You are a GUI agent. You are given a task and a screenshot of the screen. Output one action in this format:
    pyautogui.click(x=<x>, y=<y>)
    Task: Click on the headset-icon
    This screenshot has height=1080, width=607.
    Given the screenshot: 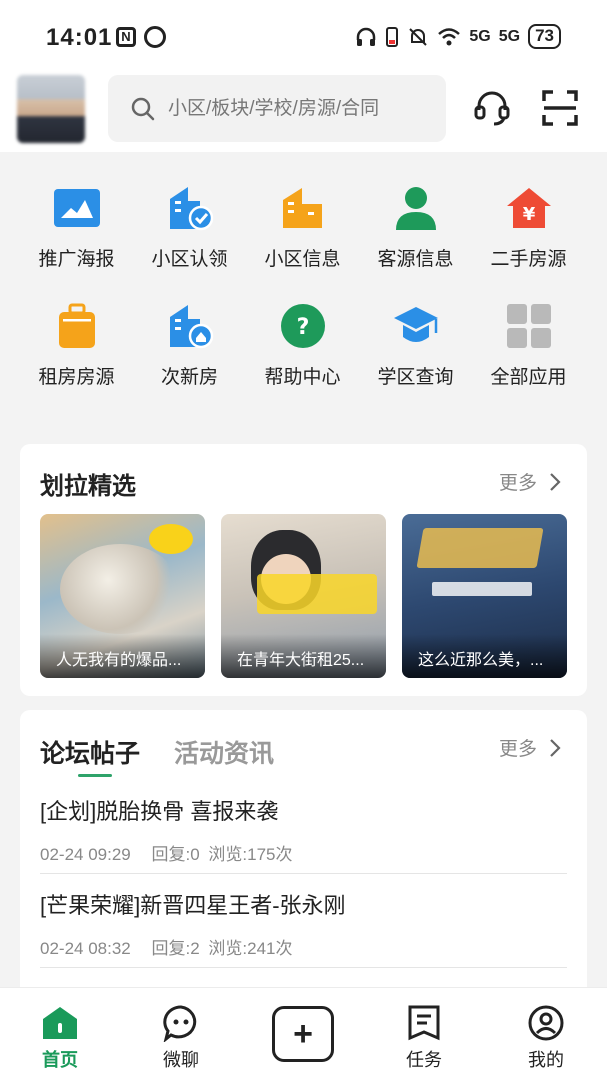 What is the action you would take?
    pyautogui.click(x=492, y=108)
    